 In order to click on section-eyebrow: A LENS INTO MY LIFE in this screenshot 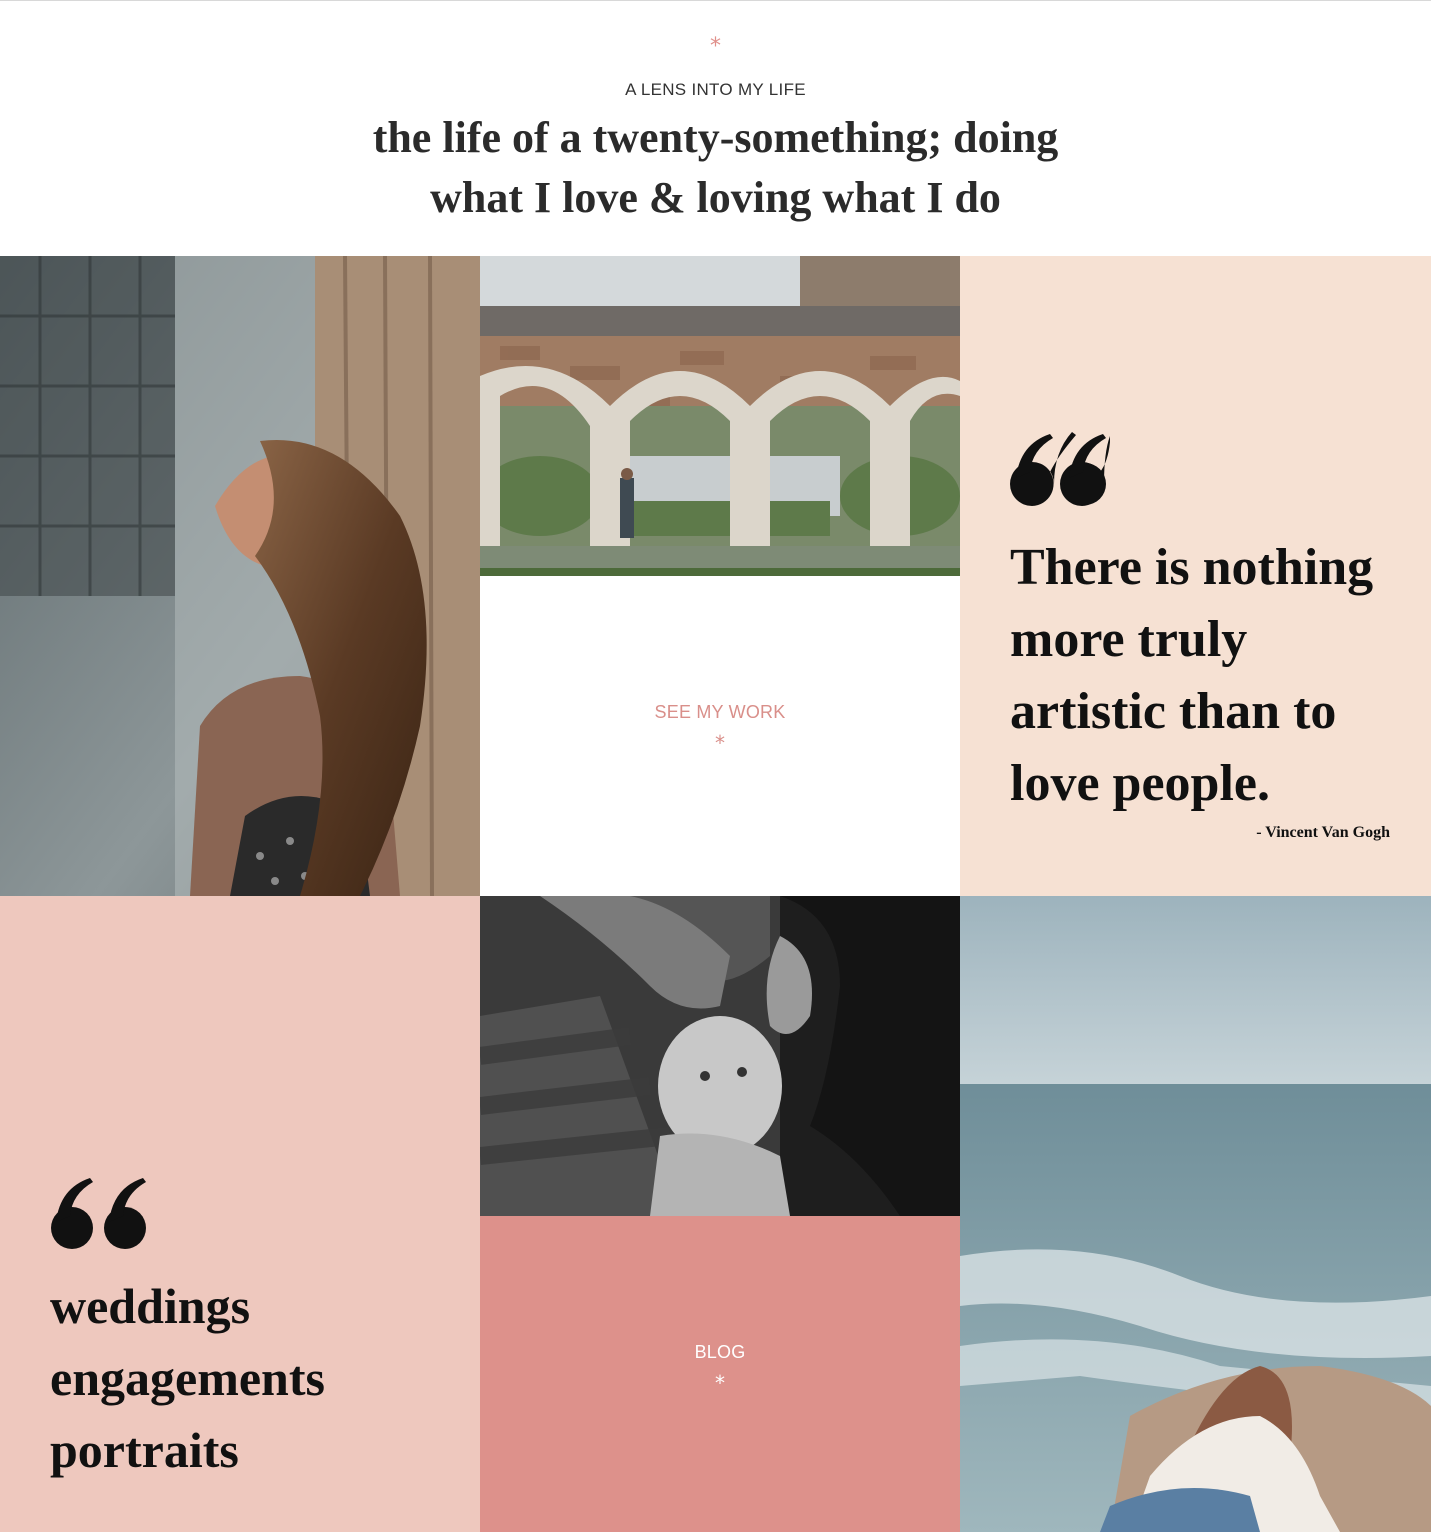, I will do `click(715, 89)`.